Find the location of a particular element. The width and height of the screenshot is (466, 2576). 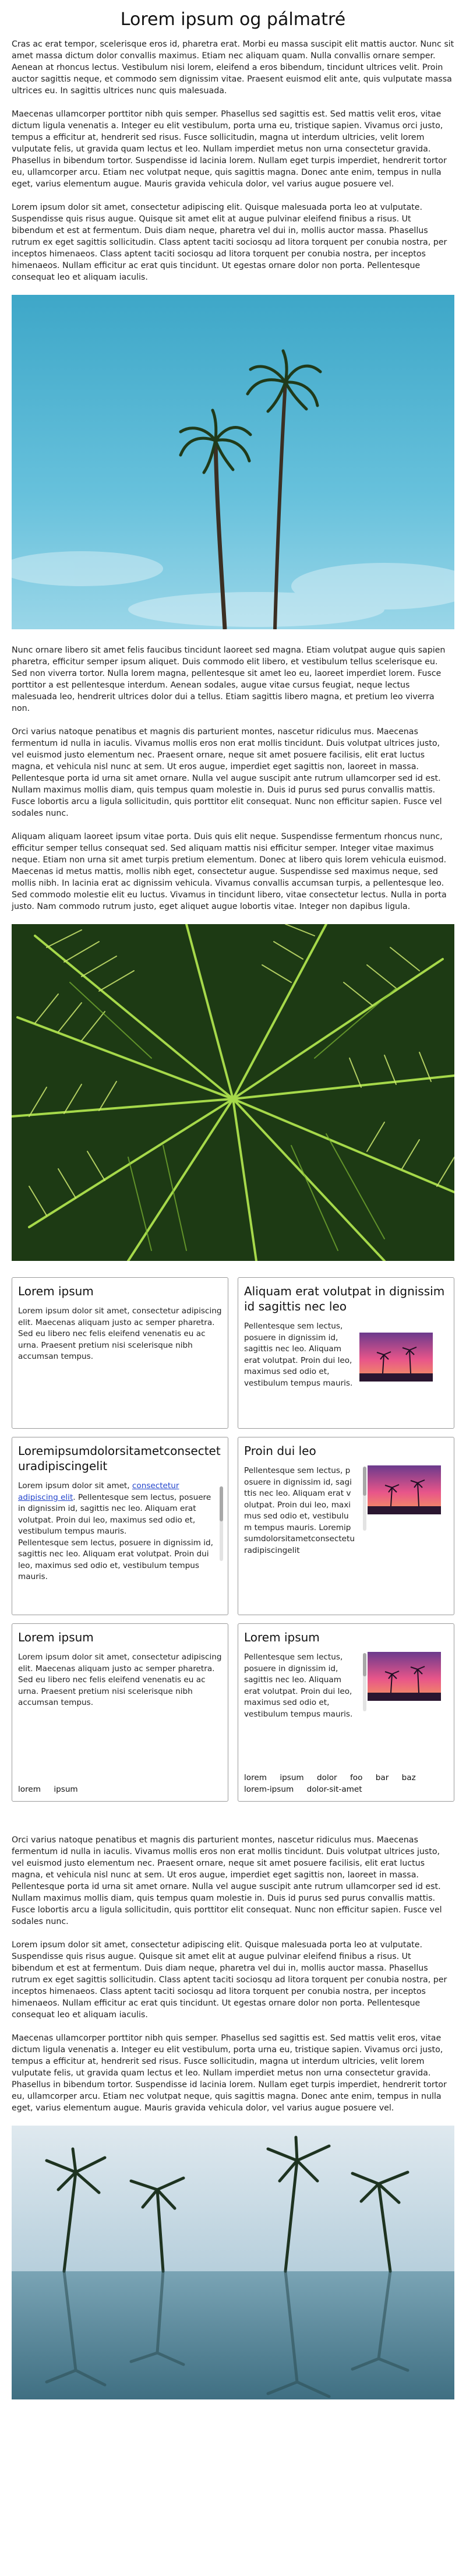

tag-link: bar is located at coordinates (382, 1777).